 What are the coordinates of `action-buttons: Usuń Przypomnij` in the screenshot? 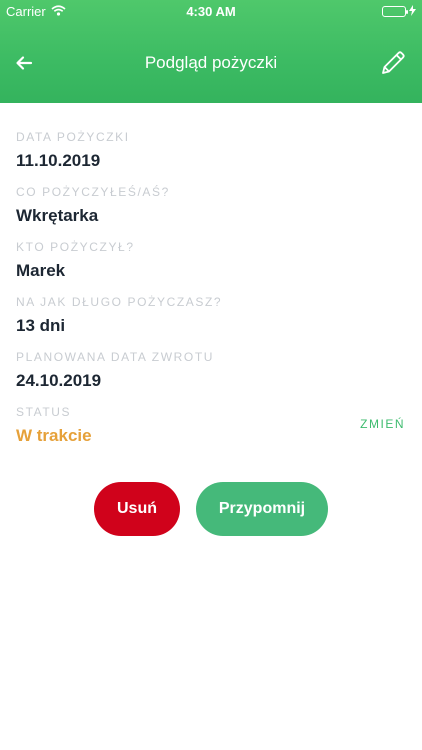 It's located at (211, 509).